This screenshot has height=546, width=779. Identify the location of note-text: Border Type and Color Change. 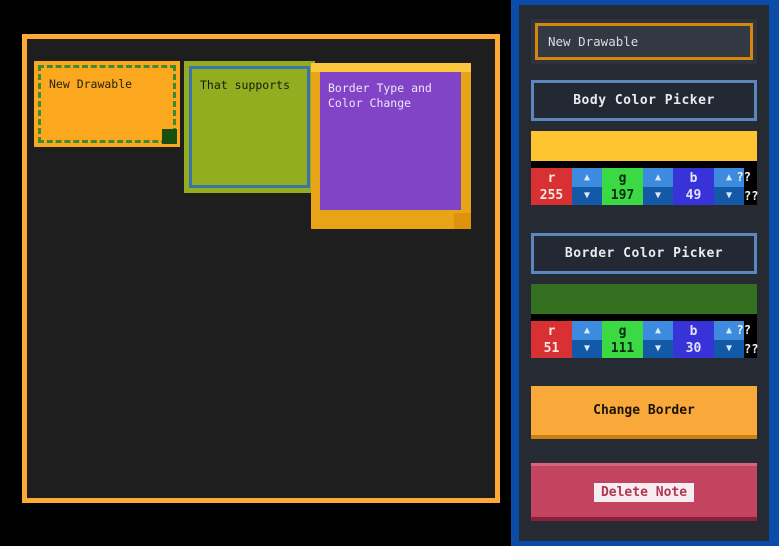
(380, 95).